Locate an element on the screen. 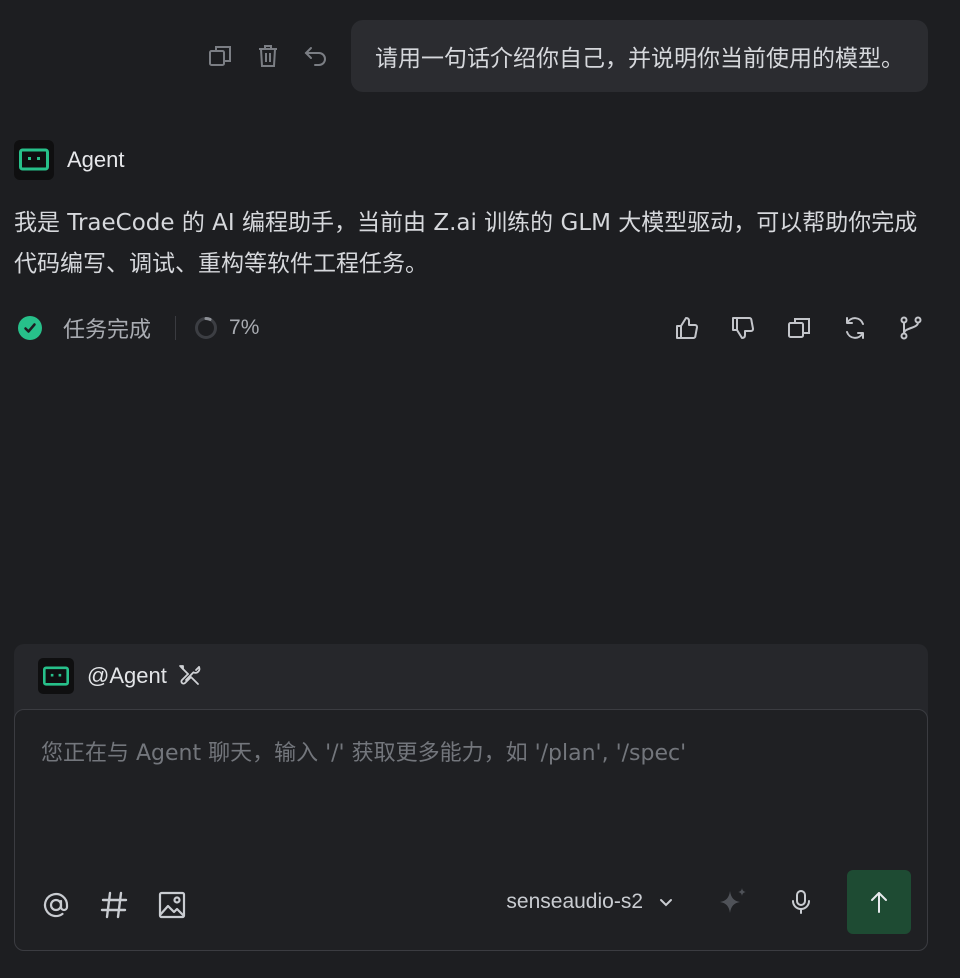 This screenshot has width=960, height=978. user-message-bubble: 请用一句话介绍你自己，并说明你当前使用的模型。 is located at coordinates (639, 56).